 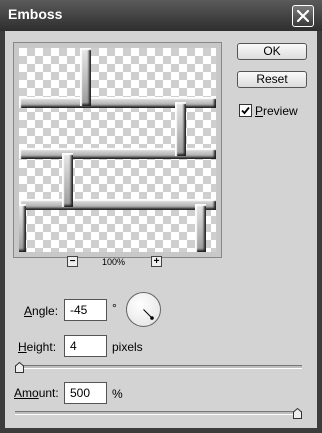 What do you see at coordinates (297, 413) in the screenshot?
I see `amount-slider-thumb` at bounding box center [297, 413].